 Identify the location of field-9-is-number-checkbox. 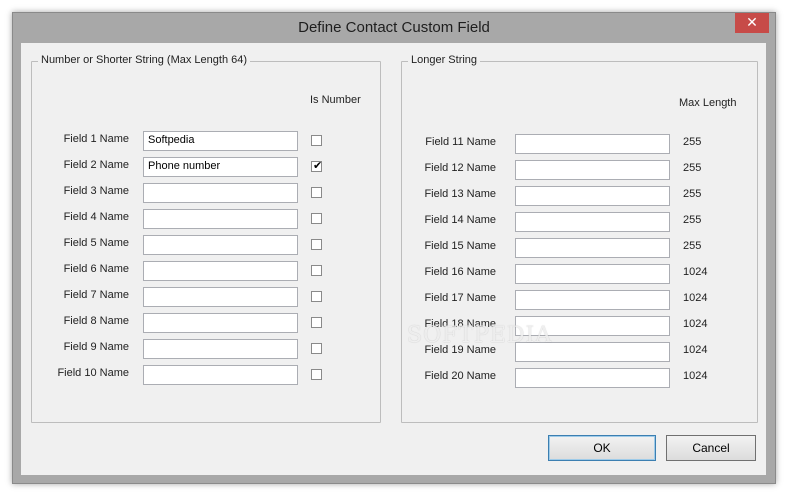
(316, 348).